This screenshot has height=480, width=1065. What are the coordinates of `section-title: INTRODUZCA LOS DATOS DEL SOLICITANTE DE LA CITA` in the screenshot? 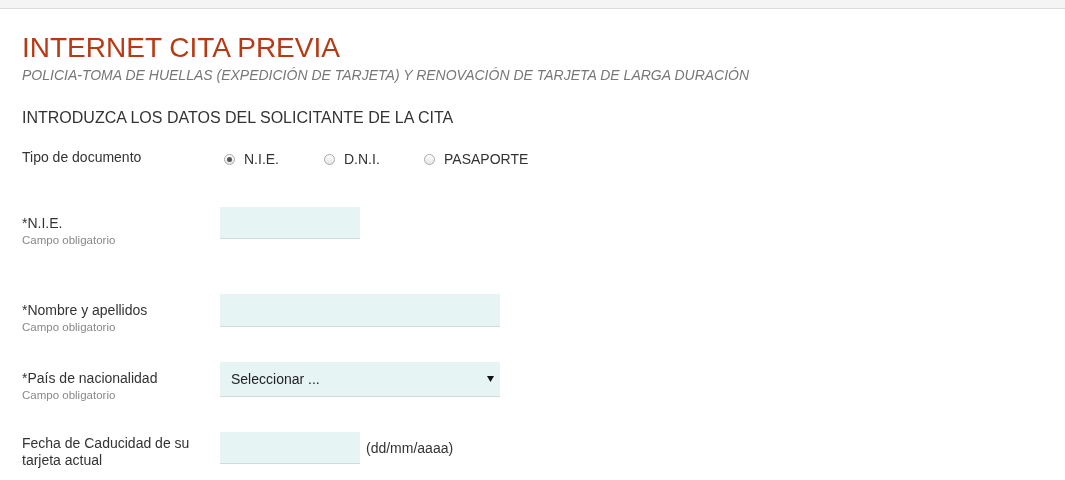 It's located at (238, 118).